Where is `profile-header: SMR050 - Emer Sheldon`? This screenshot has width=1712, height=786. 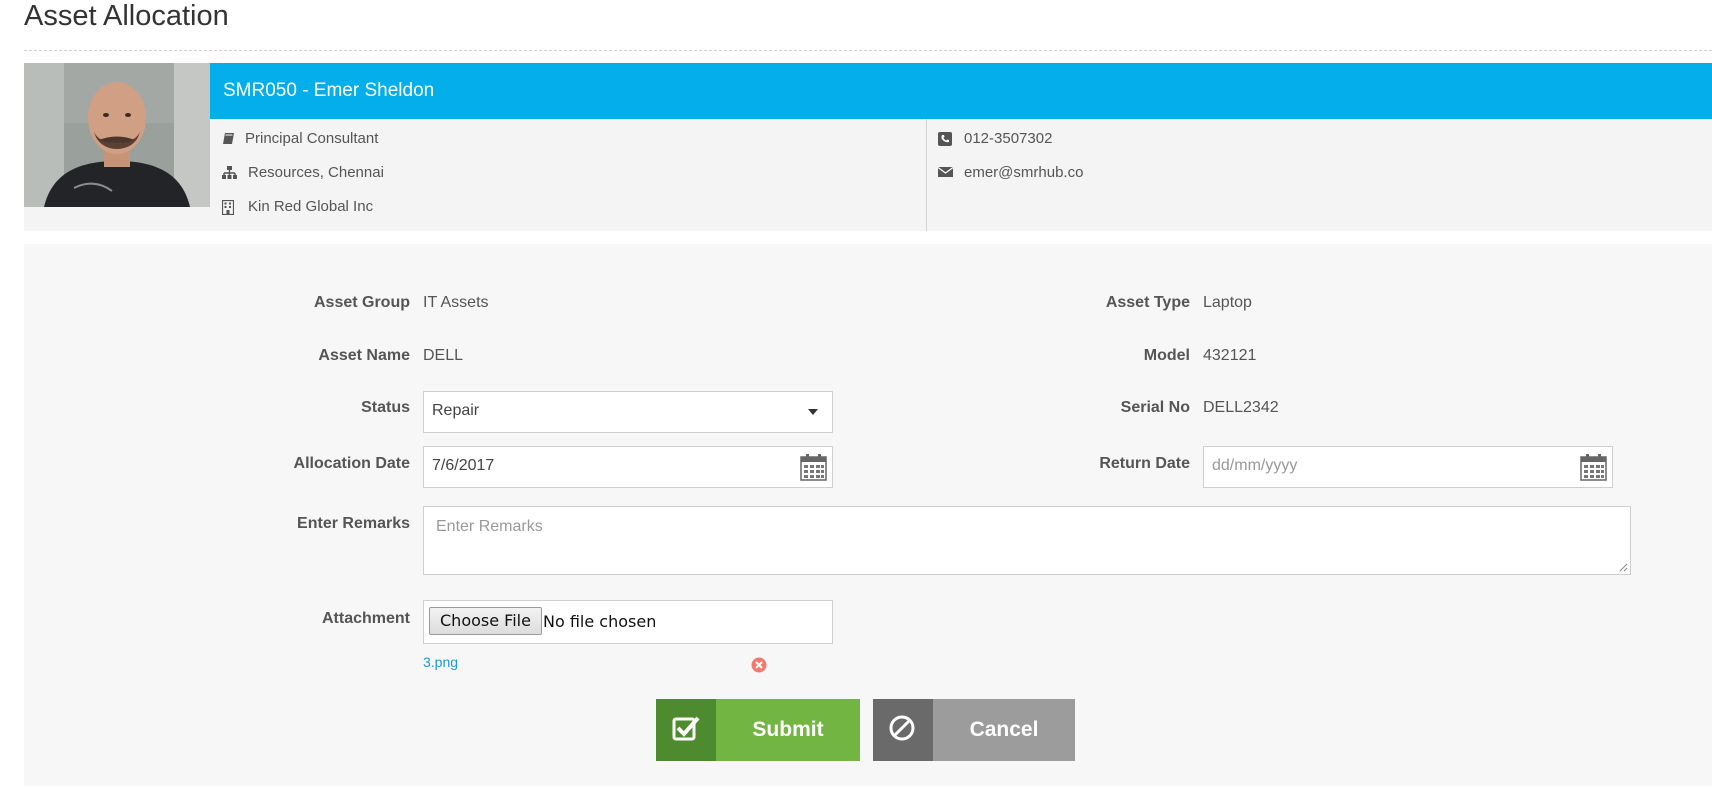 profile-header: SMR050 - Emer Sheldon is located at coordinates (961, 91).